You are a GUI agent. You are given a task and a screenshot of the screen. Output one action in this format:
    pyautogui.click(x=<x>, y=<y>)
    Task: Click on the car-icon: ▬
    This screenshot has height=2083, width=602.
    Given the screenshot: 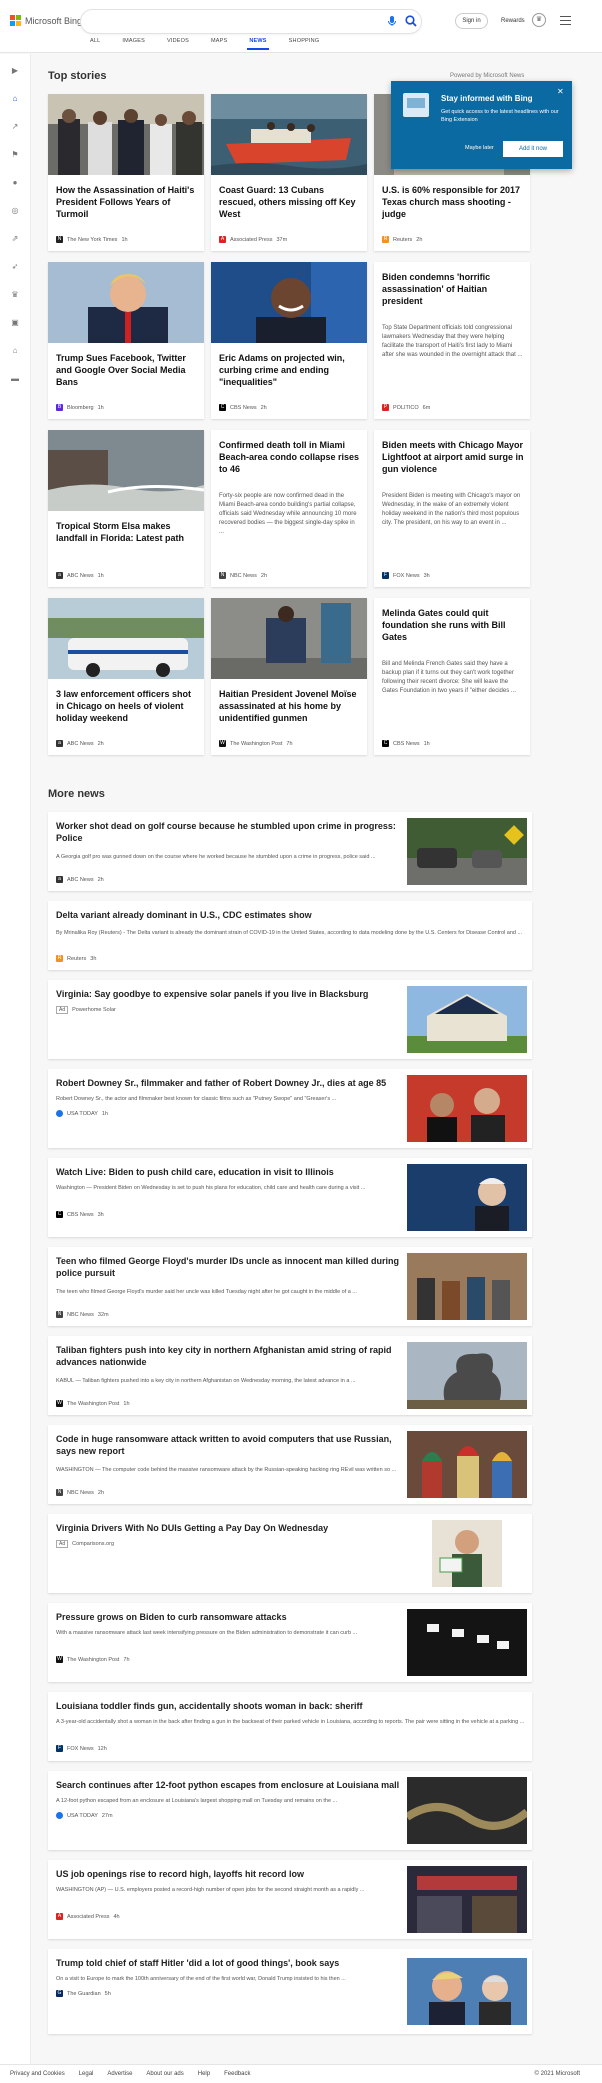 What is the action you would take?
    pyautogui.click(x=15, y=379)
    